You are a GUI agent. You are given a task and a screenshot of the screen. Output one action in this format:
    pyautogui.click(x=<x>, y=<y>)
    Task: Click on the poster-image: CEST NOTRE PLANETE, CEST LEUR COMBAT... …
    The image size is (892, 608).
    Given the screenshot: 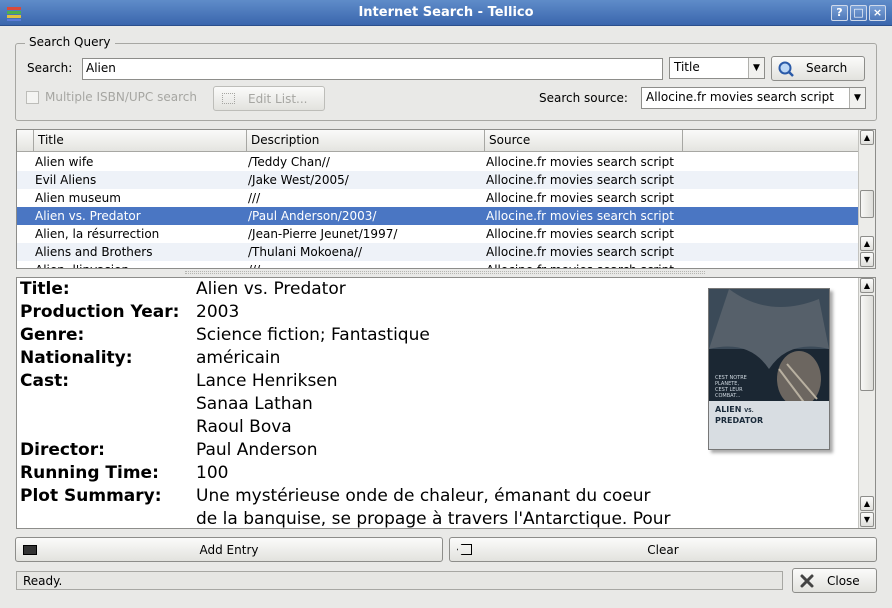 What is the action you would take?
    pyautogui.click(x=769, y=369)
    